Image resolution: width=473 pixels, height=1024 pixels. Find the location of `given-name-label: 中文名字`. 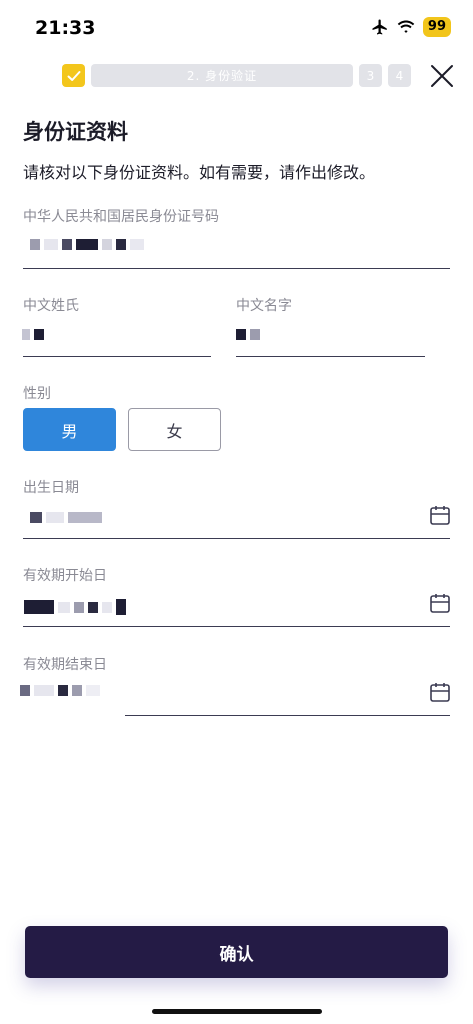

given-name-label: 中文名字 is located at coordinates (264, 306).